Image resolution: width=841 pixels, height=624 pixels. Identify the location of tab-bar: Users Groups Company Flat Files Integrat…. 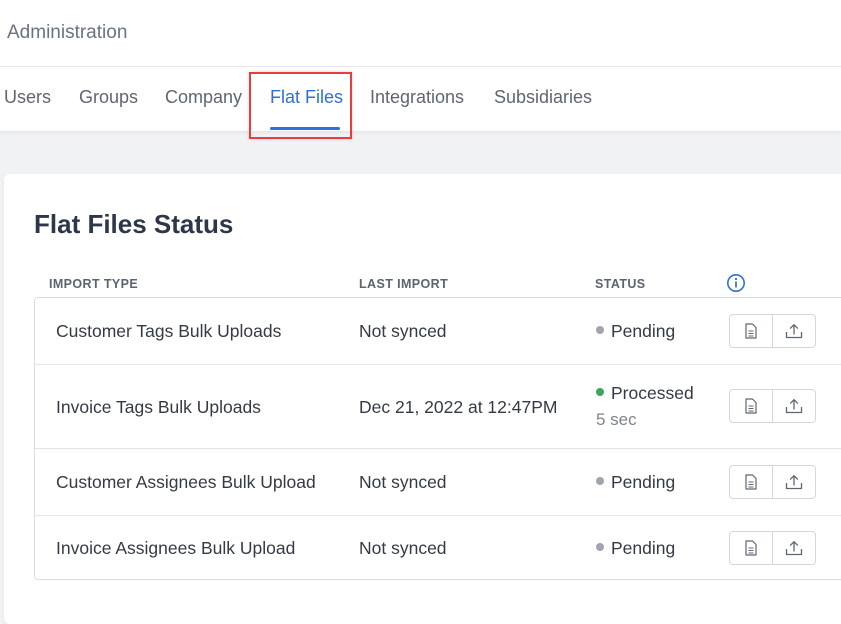
(420, 99).